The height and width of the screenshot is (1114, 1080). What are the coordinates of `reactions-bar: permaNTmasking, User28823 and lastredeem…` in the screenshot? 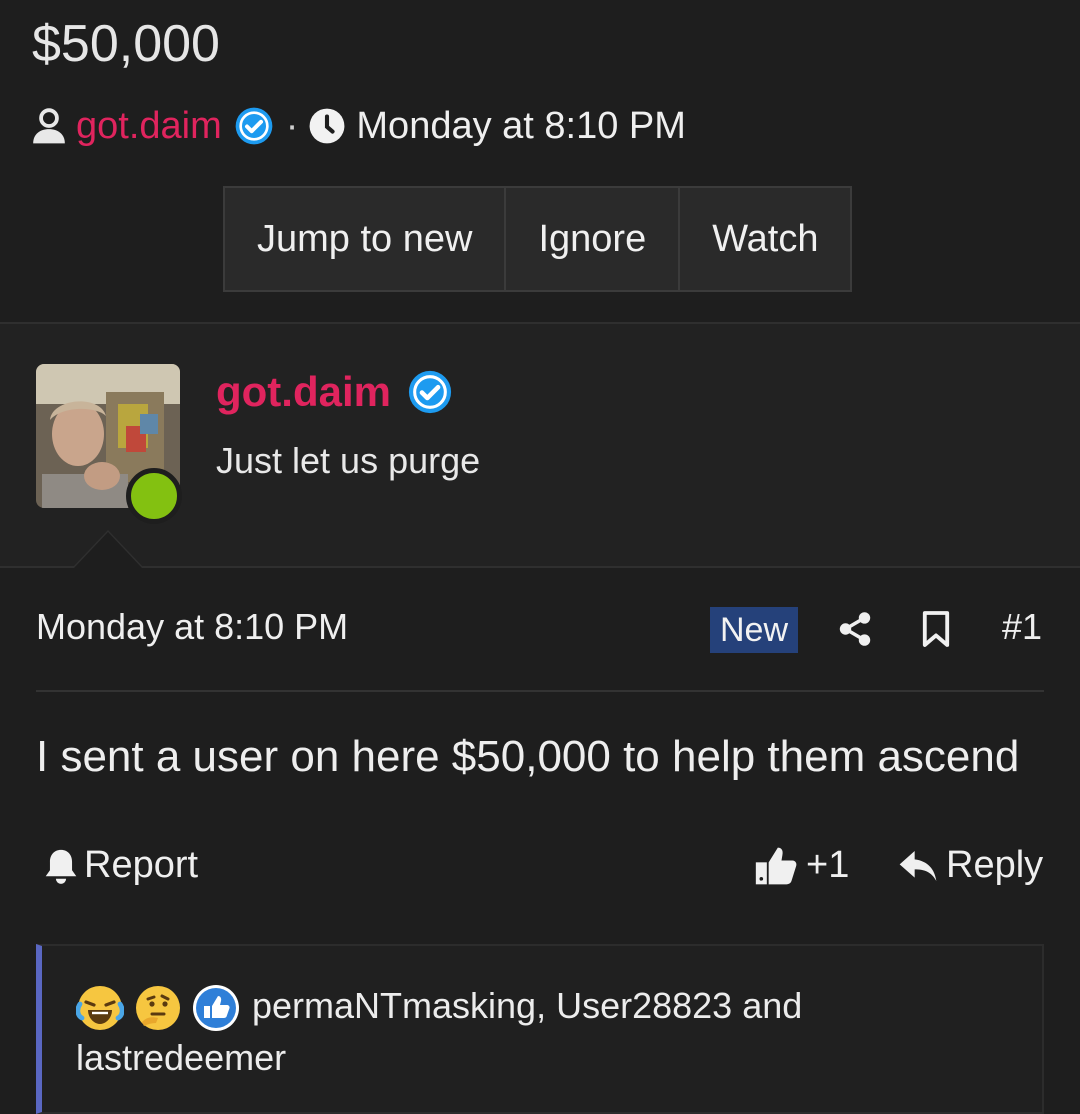 It's located at (540, 1029).